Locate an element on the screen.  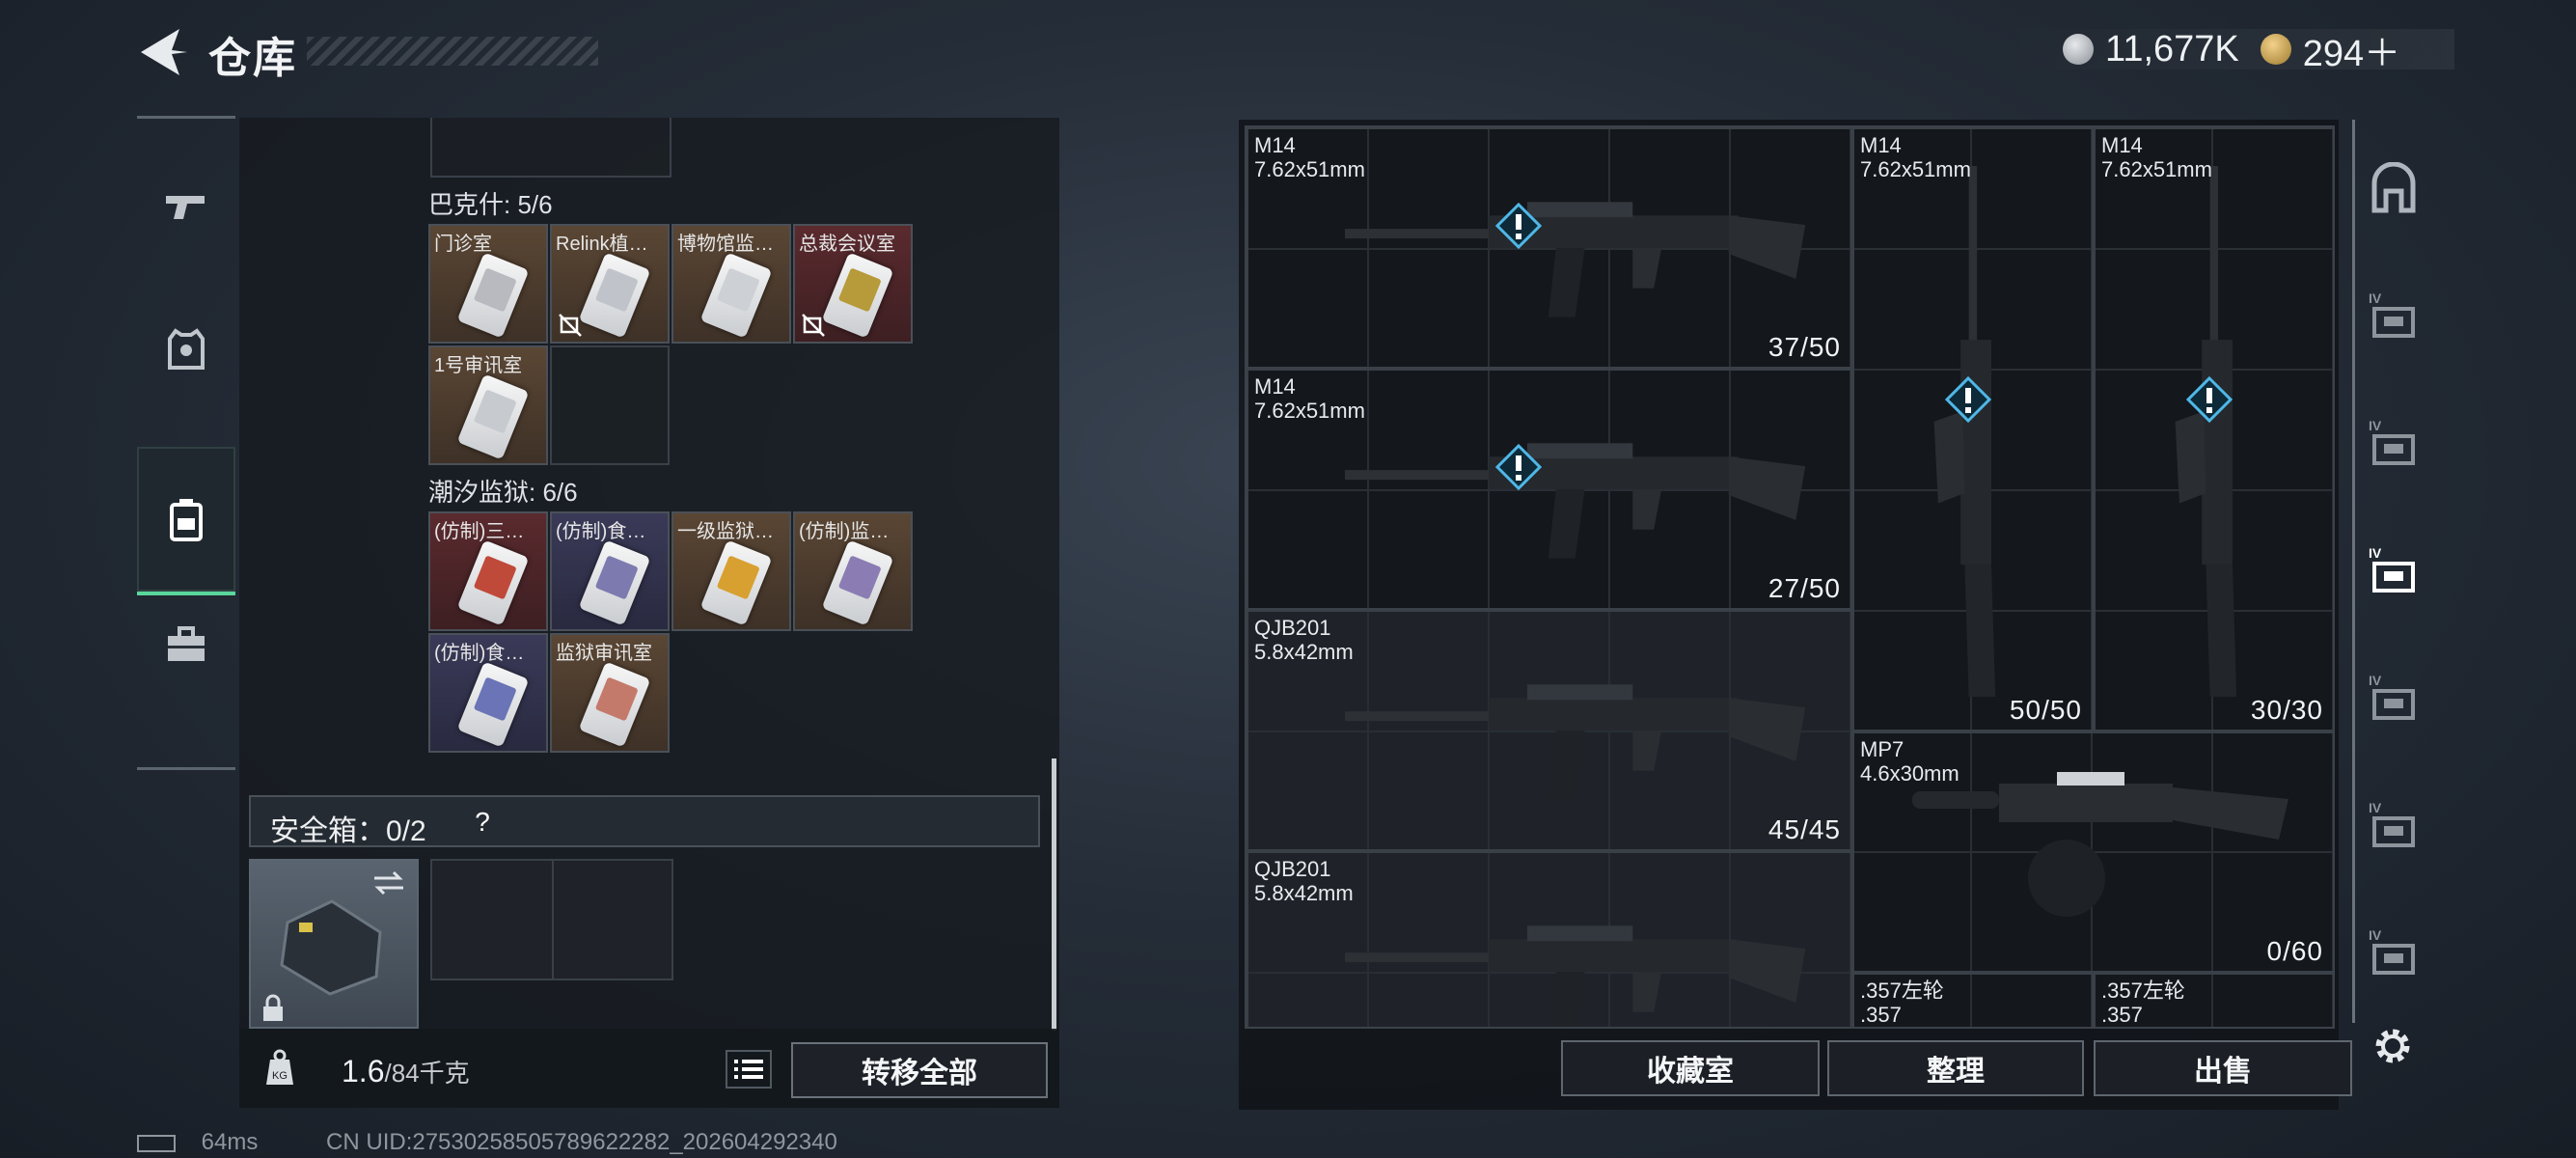
section-label-tidal-prison: 潮汐监狱: 6/6 is located at coordinates (503, 492).